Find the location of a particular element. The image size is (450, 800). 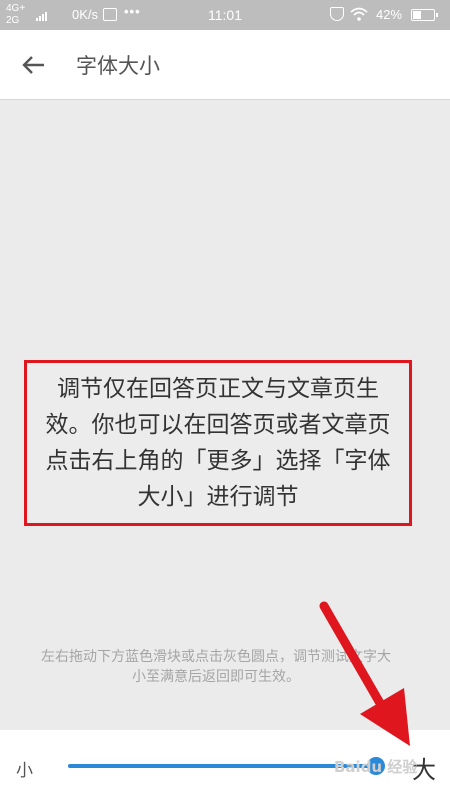

font-size-control: 小 大 is located at coordinates (225, 765).